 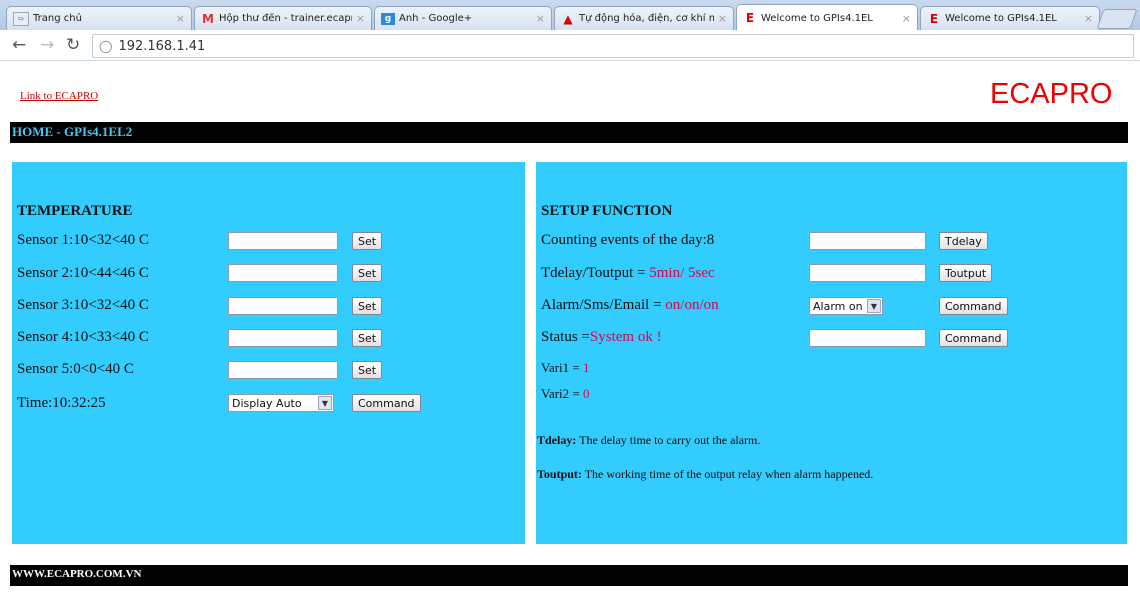 I want to click on sensor-4-set-button: Set, so click(x=367, y=338).